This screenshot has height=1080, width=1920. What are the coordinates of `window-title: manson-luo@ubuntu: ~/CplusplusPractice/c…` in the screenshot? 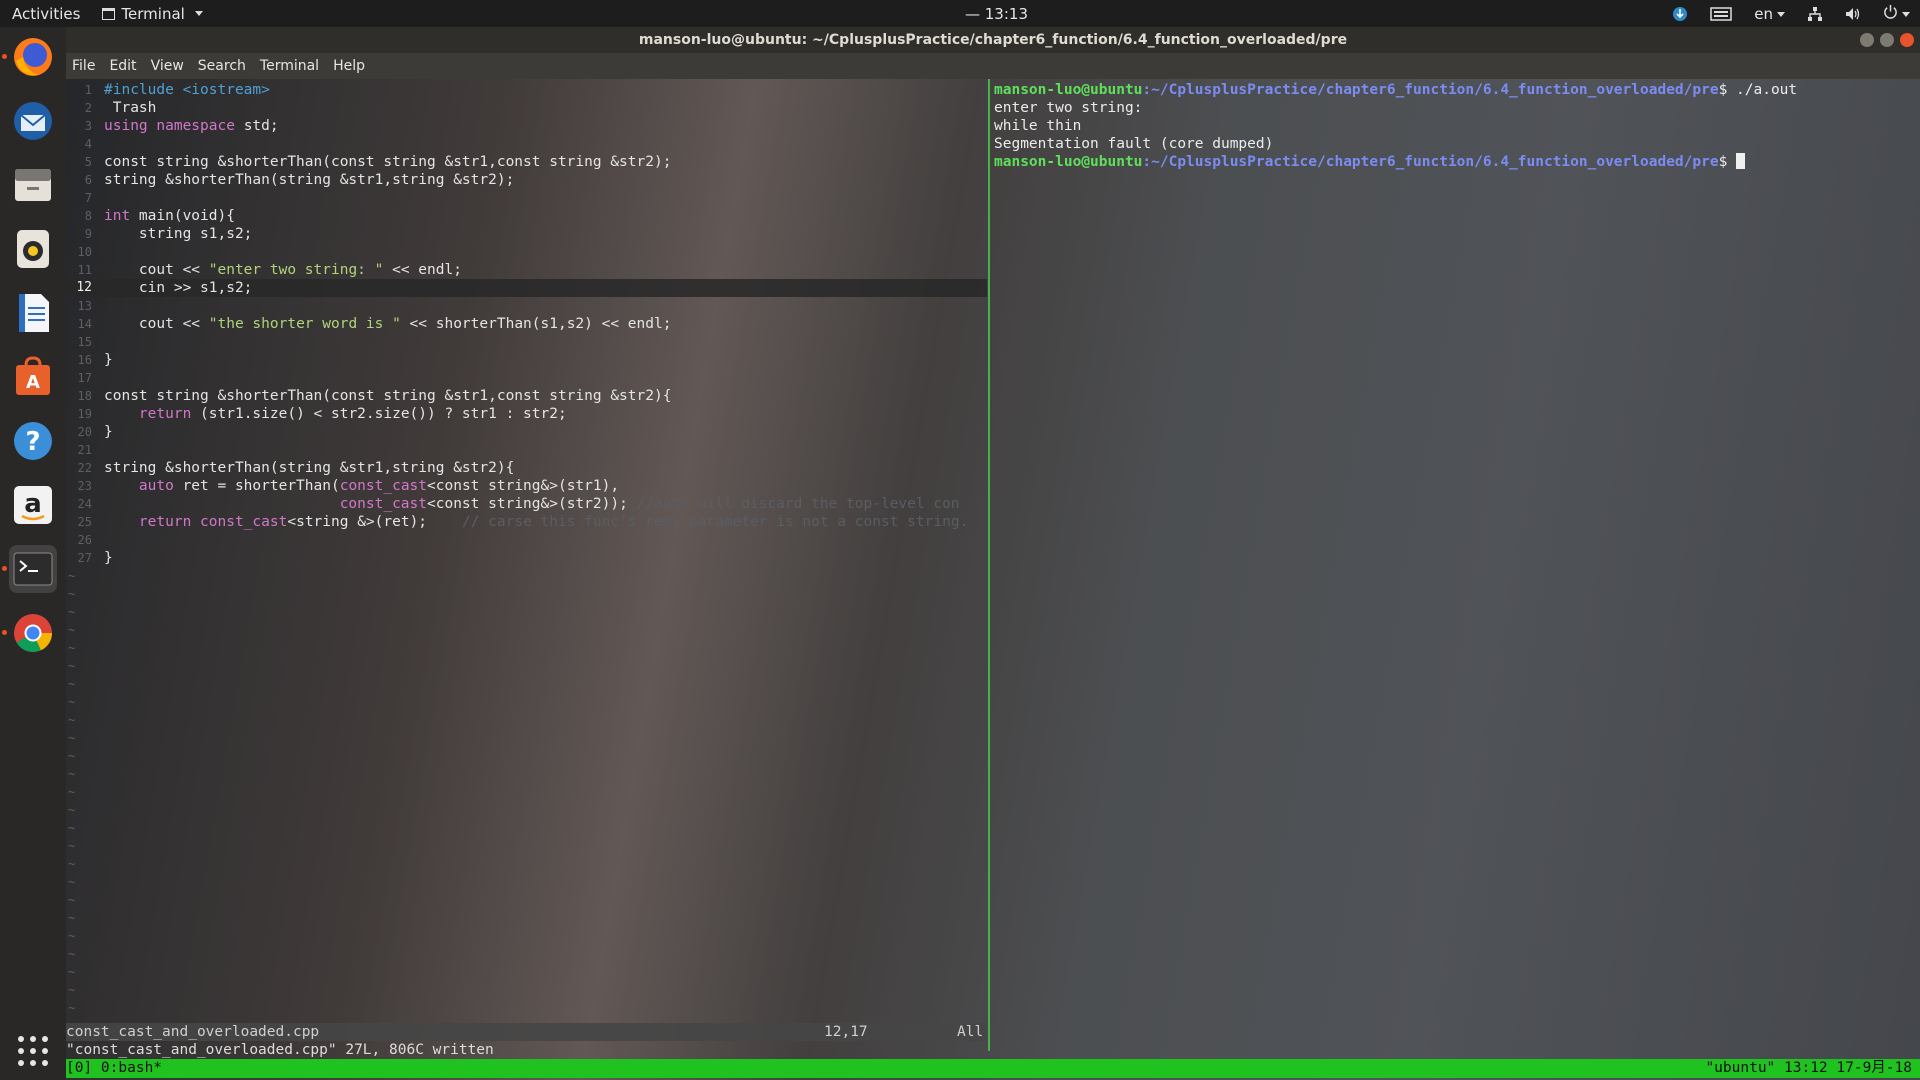 It's located at (993, 40).